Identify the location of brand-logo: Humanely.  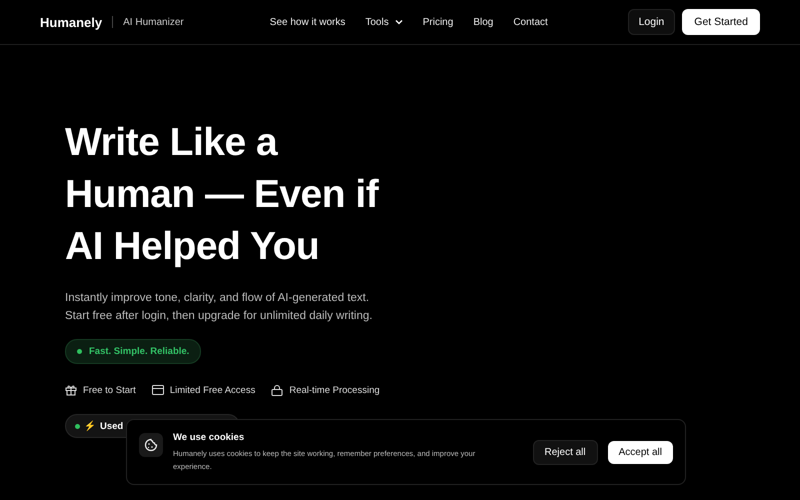
(71, 22).